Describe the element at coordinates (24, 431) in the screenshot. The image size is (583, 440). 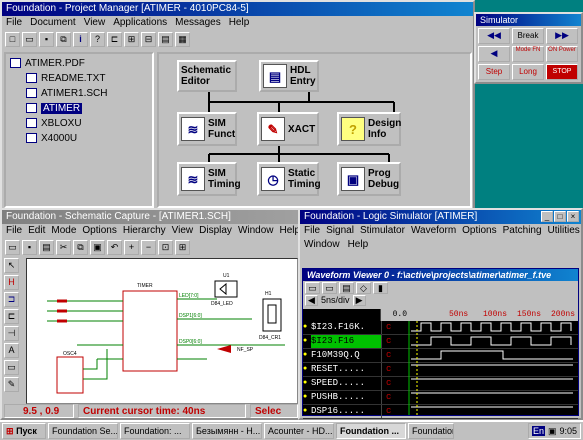
I see `start-button: ⊞ Пуск` at that location.